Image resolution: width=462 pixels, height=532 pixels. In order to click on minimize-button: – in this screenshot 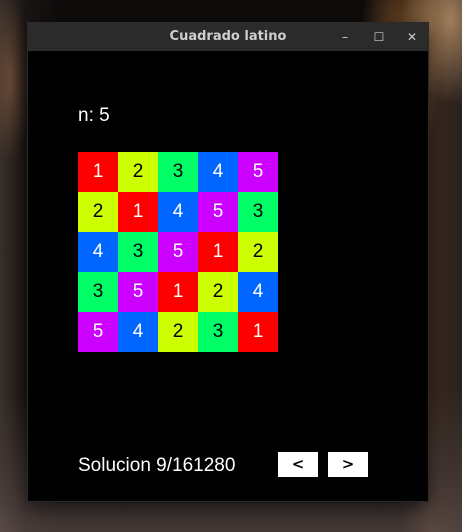, I will do `click(345, 37)`.